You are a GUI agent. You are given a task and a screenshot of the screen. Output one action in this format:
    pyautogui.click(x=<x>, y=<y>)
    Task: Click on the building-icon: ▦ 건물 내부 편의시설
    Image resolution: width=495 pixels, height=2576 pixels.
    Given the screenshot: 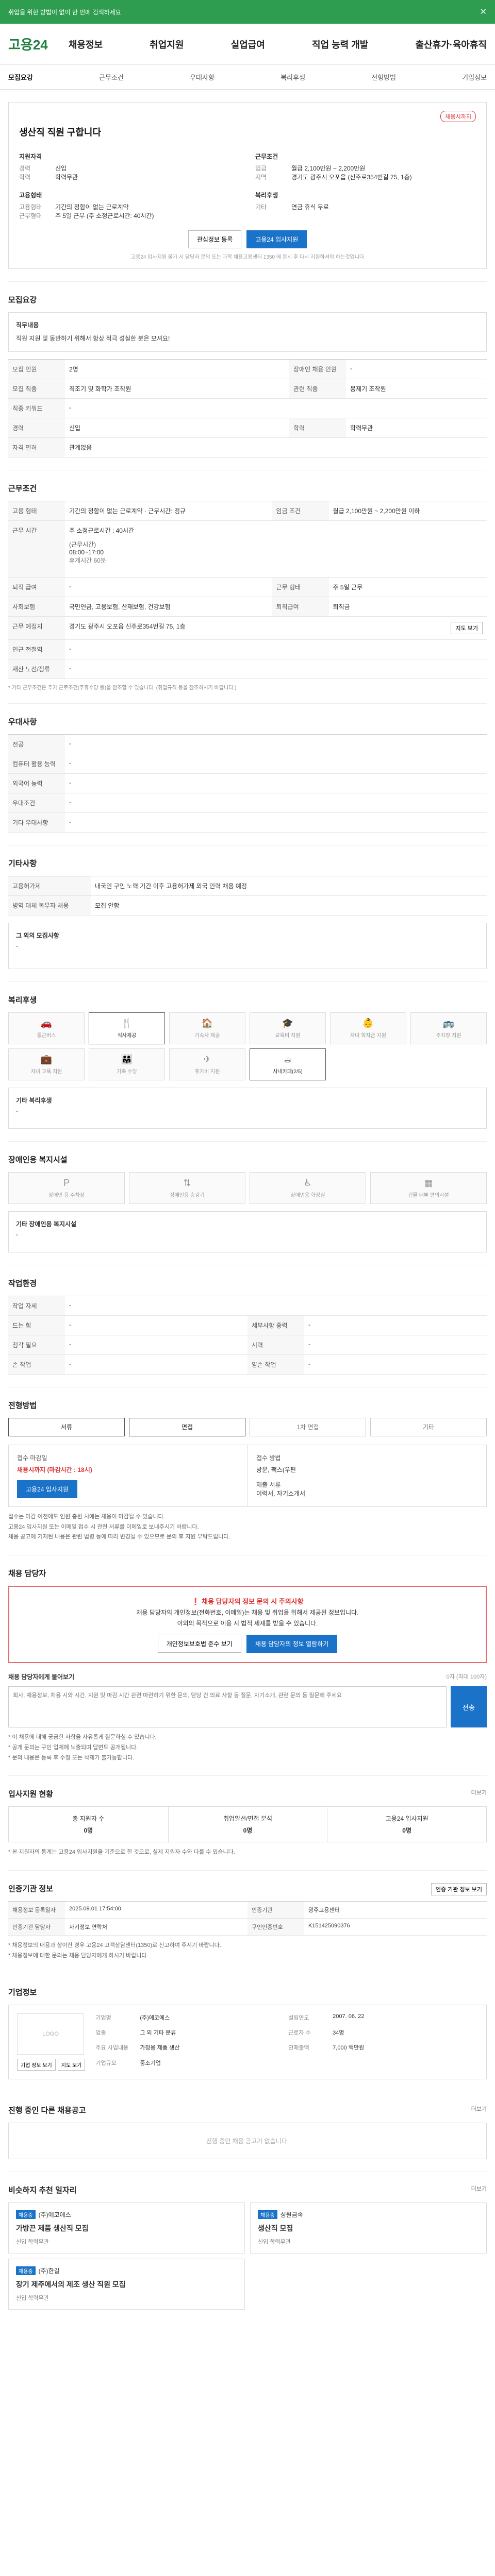 What is the action you would take?
    pyautogui.click(x=428, y=1188)
    